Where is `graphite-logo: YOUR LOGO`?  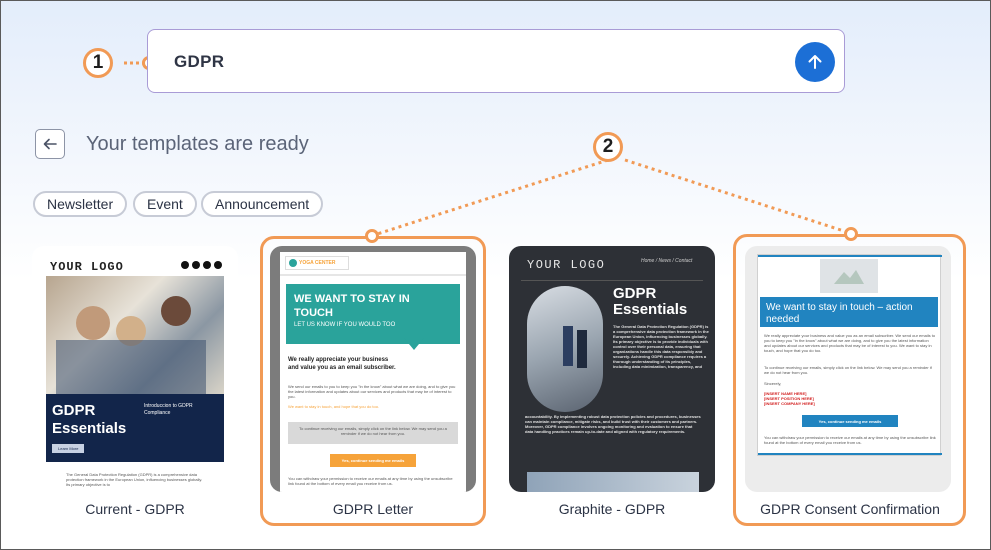
graphite-logo: YOUR LOGO is located at coordinates (566, 265).